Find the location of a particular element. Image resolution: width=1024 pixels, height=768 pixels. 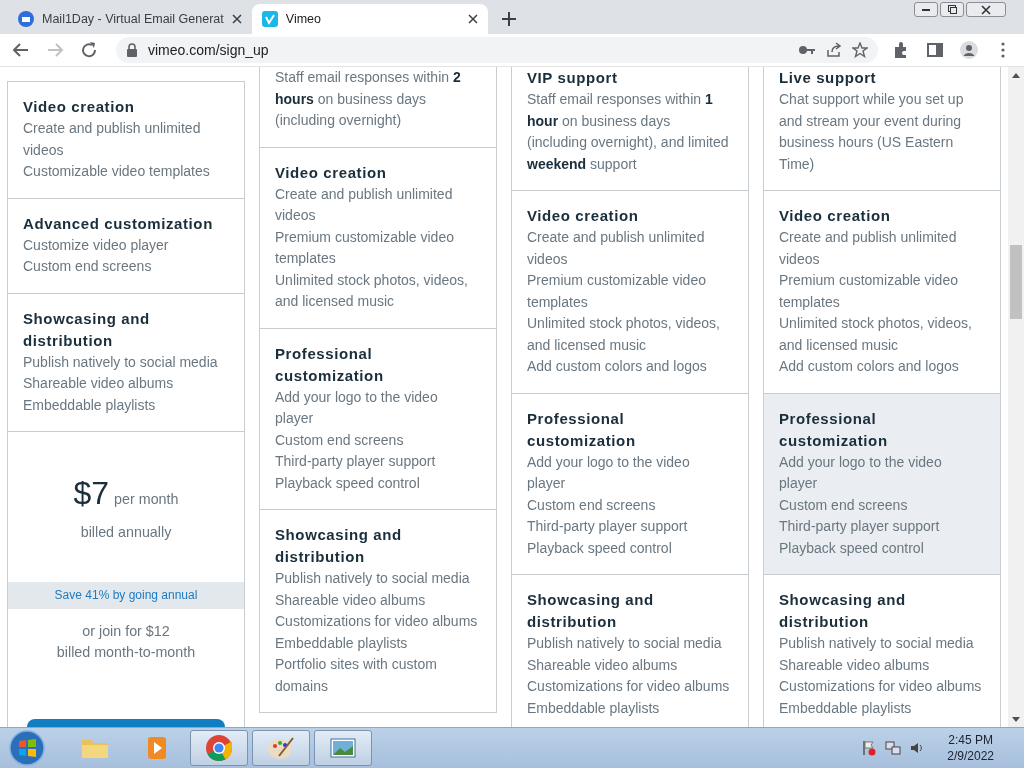

price-amount: $7 is located at coordinates (91, 493).